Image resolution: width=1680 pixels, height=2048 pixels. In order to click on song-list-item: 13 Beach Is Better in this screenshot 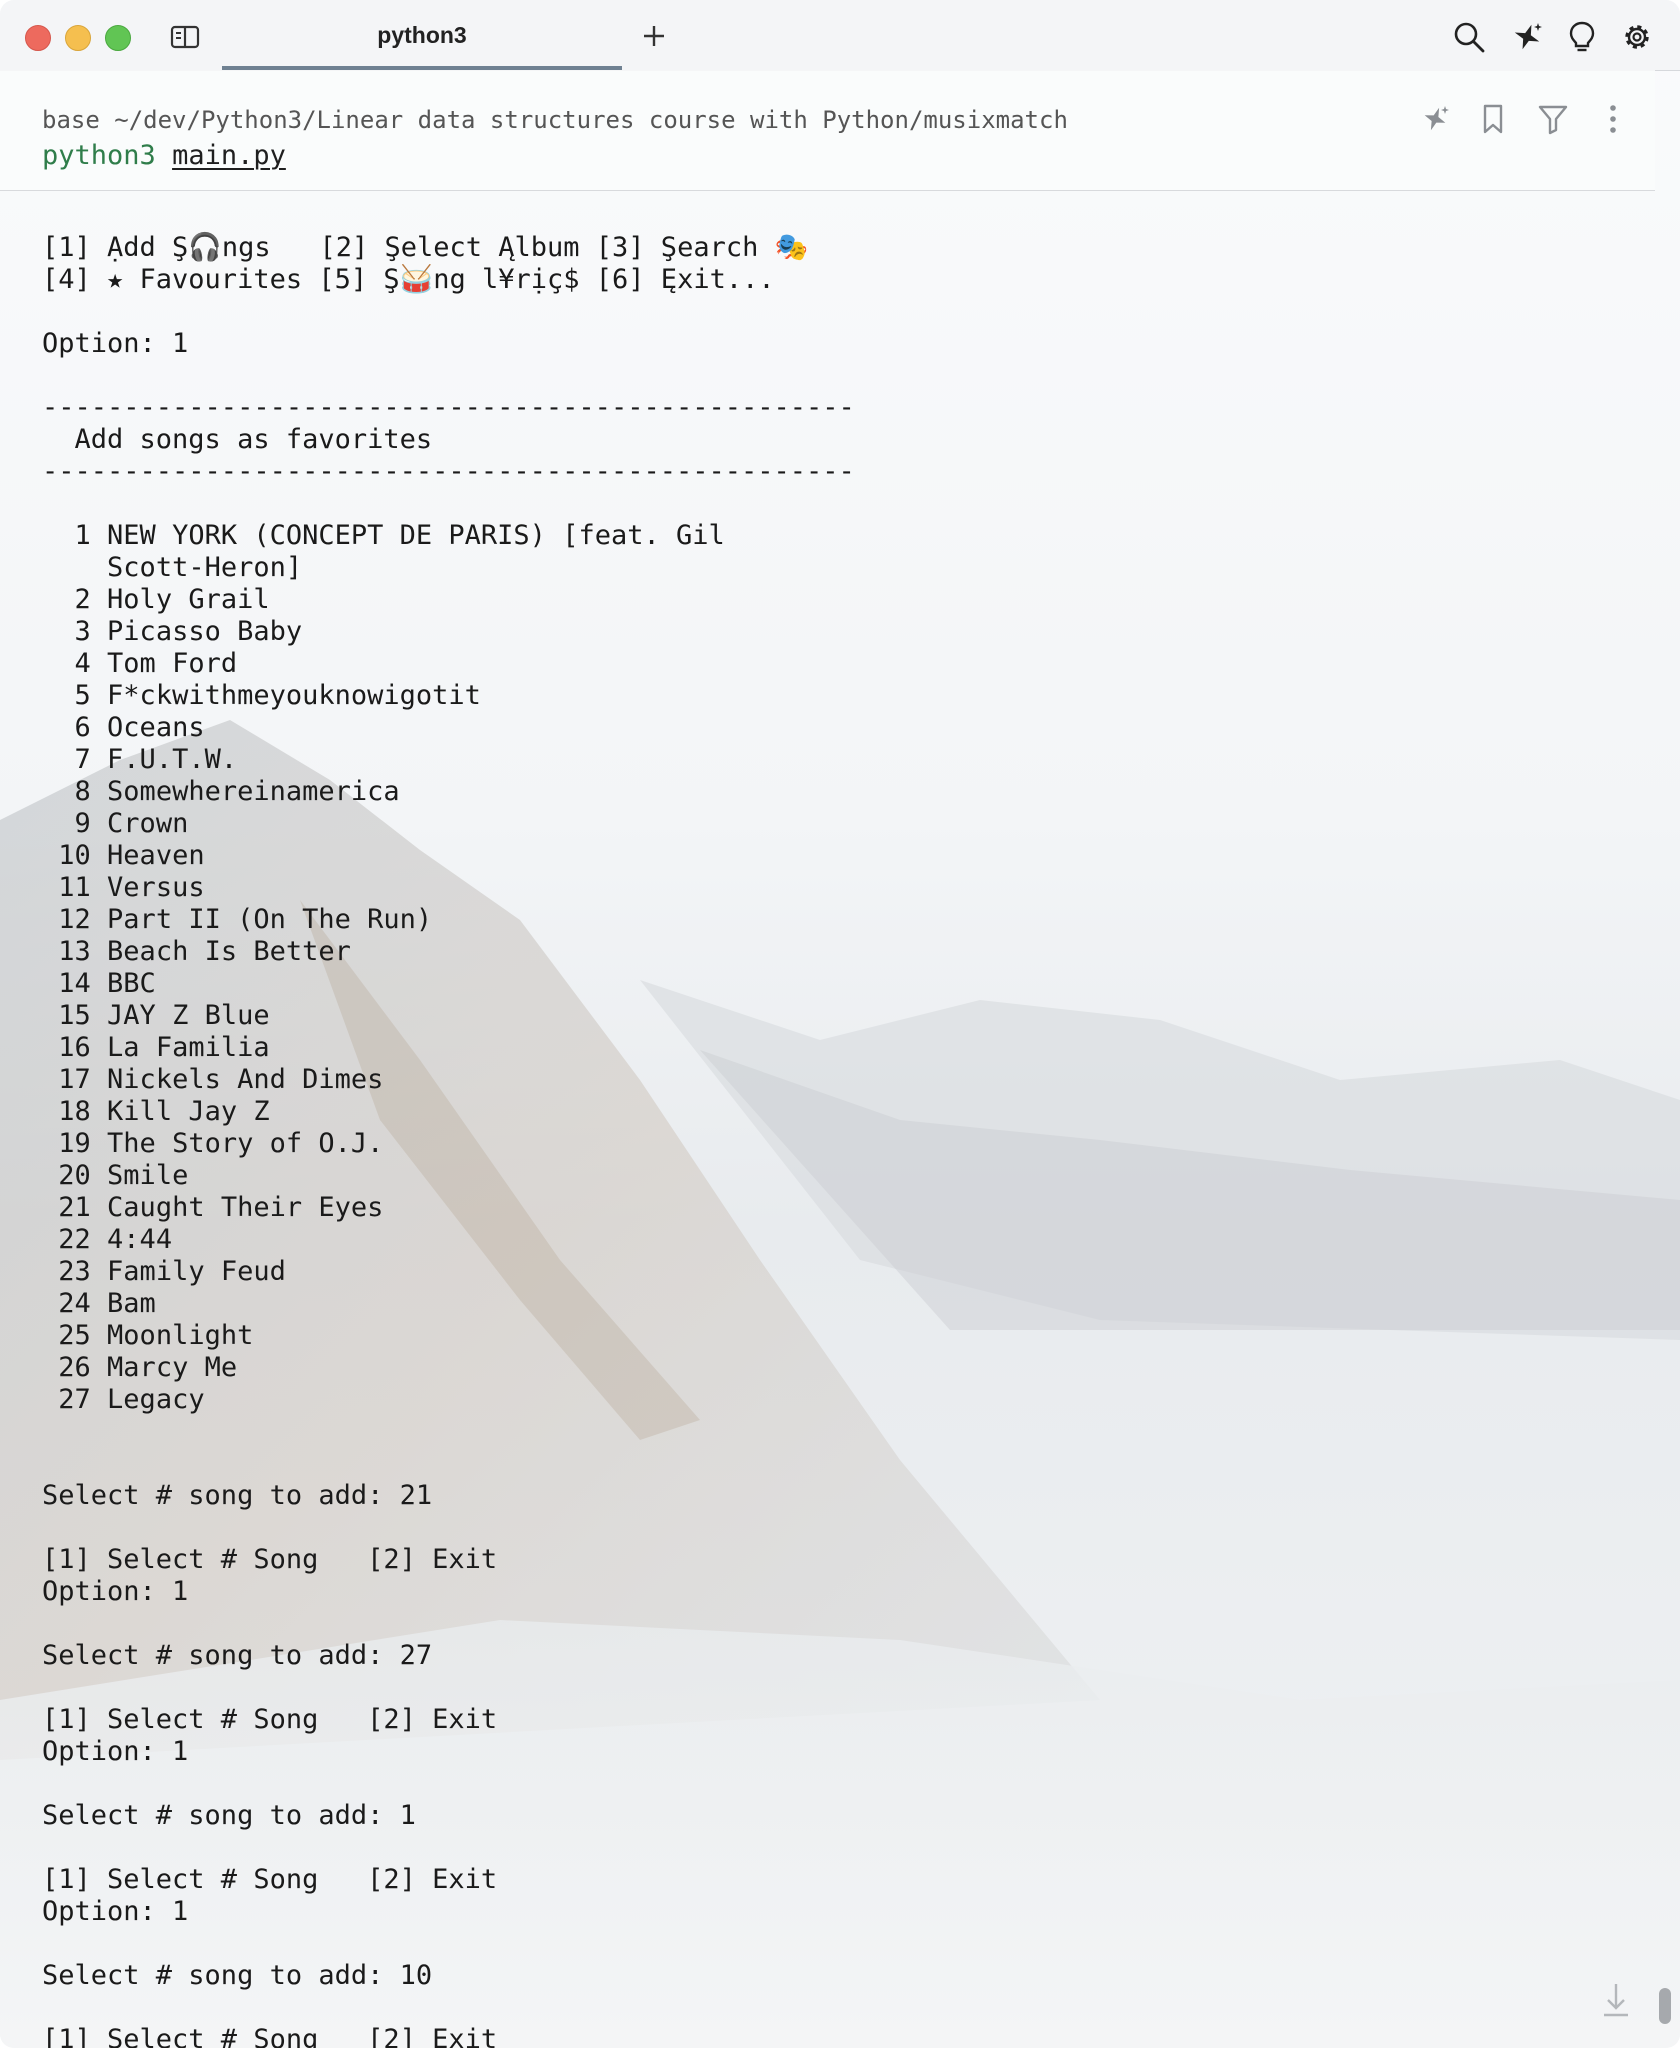, I will do `click(832, 952)`.